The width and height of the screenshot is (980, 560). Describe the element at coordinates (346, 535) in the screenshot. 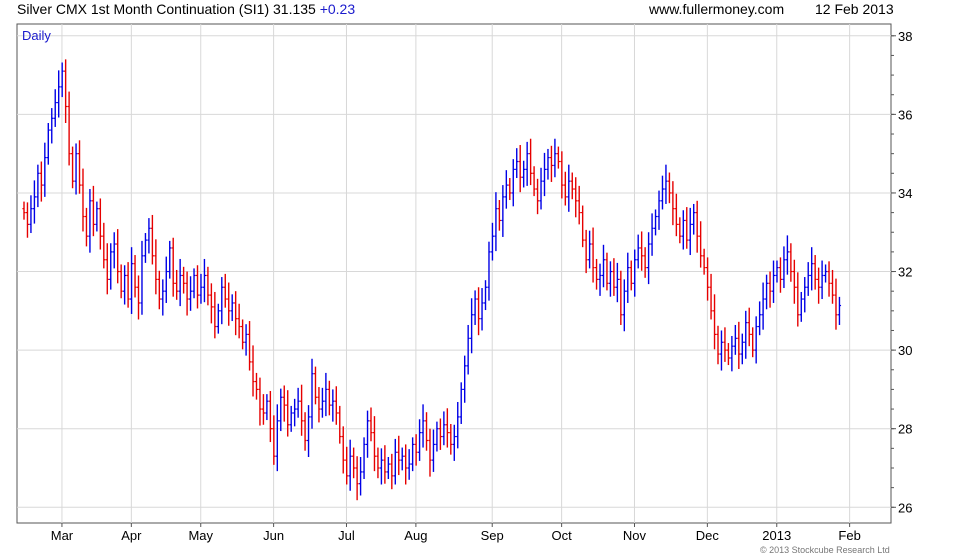

I see `x-tick-label: Jul` at that location.